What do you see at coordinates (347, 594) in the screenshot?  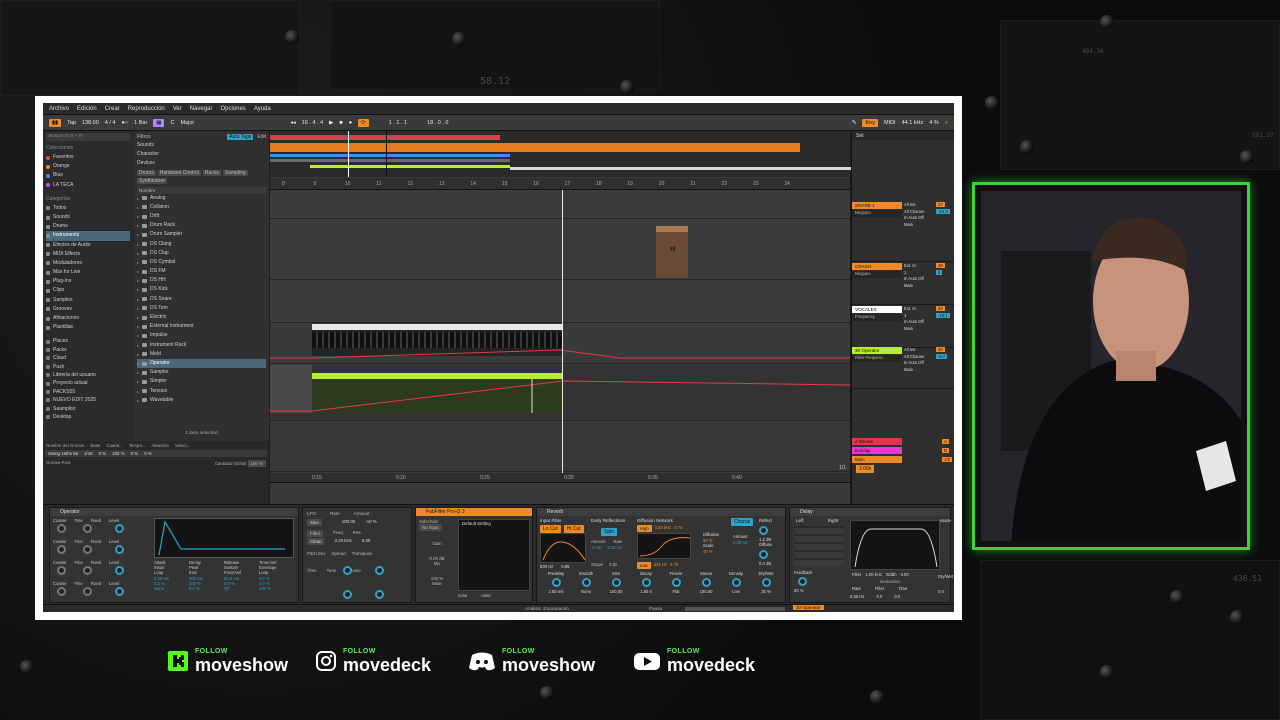 I see `tone-knob` at bounding box center [347, 594].